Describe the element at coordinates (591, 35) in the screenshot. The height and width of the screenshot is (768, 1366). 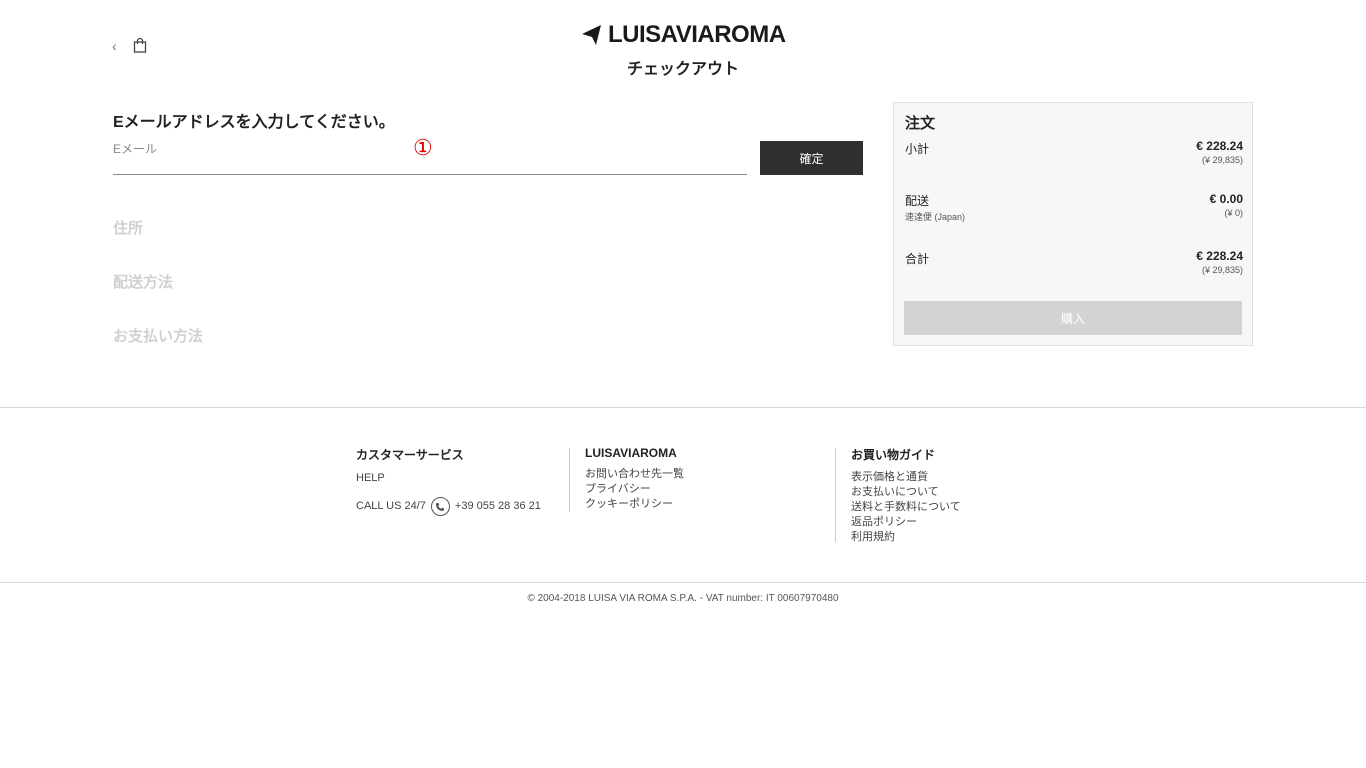
I see `logo-mark-icon` at that location.